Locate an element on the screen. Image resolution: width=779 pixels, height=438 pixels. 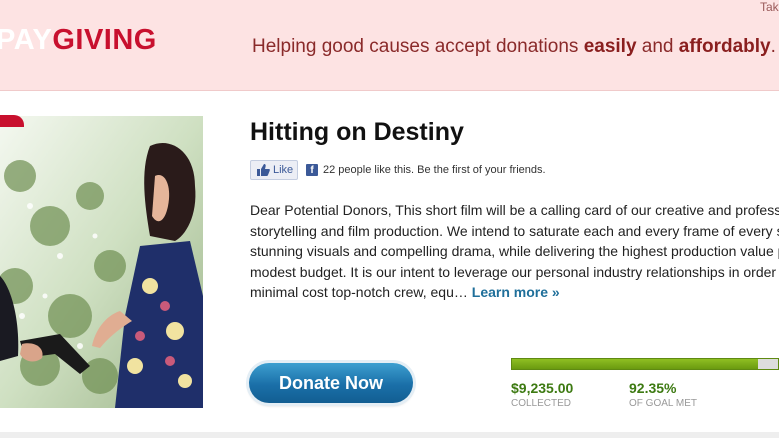
learn-more-link: Learn more » is located at coordinates (516, 292).